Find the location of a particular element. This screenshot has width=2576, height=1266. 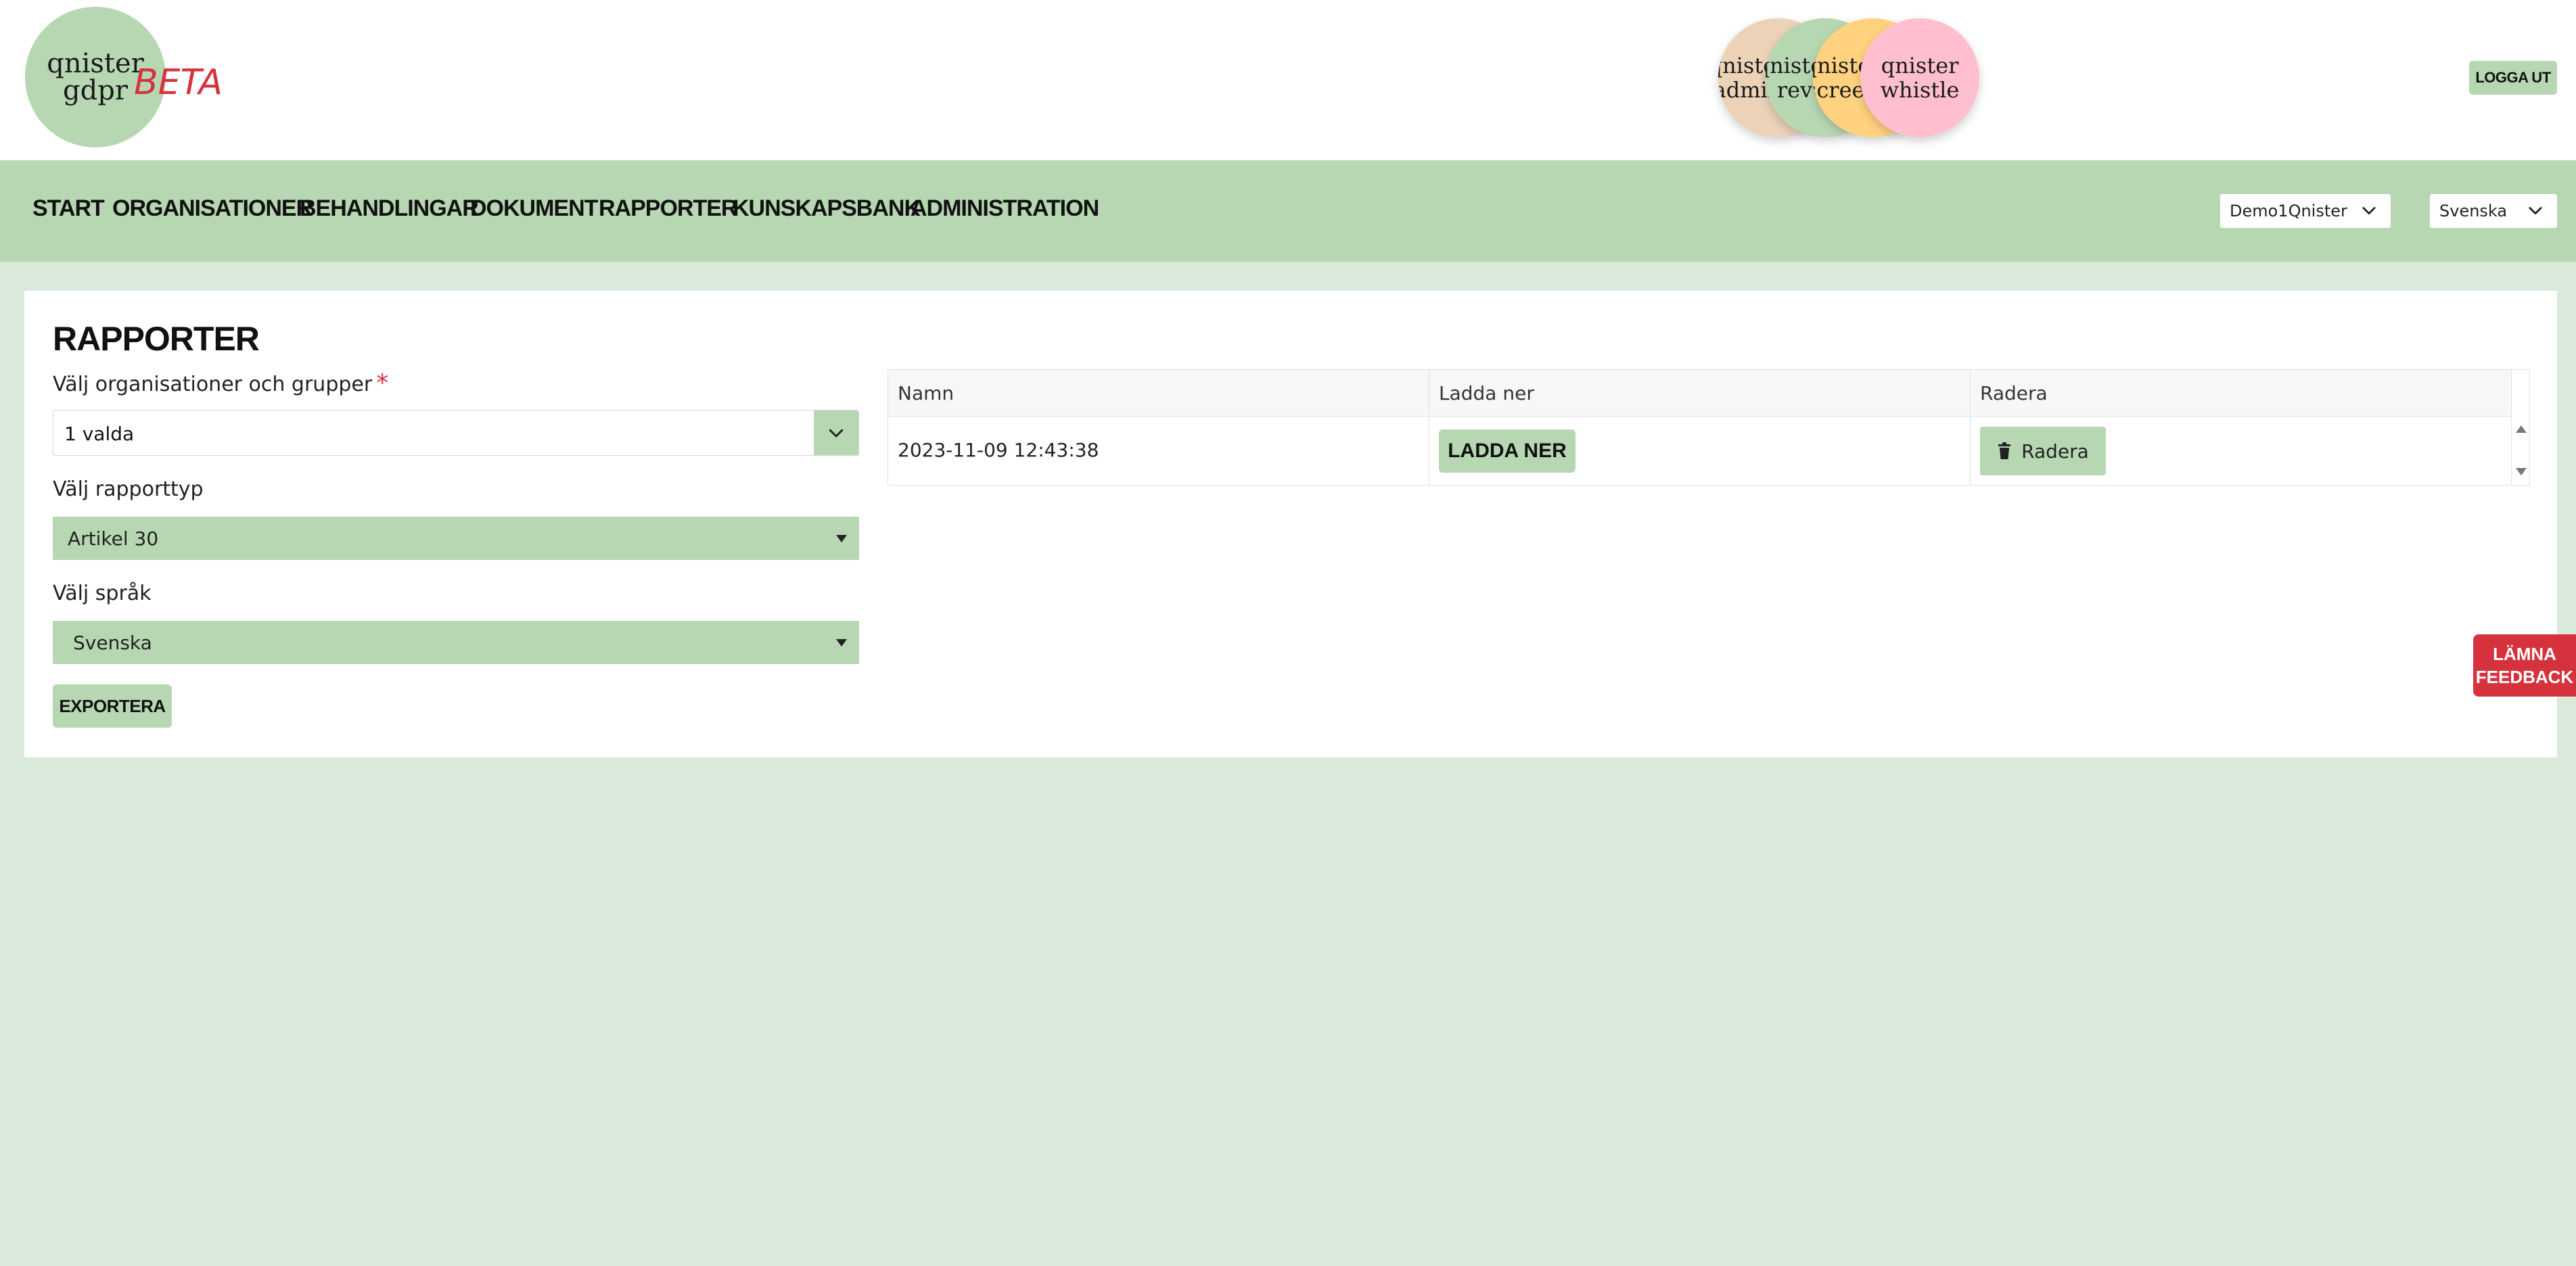

org-field-label-text: Välj organisationer och grupper is located at coordinates (213, 384).